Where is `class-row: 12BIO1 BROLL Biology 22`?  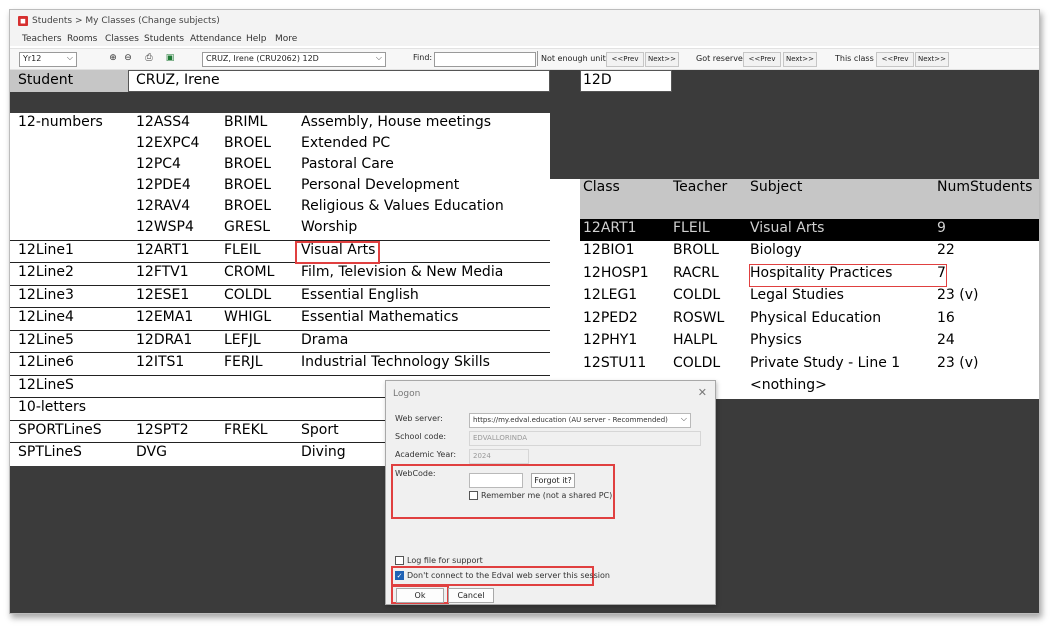 class-row: 12BIO1 BROLL Biology 22 is located at coordinates (809, 252).